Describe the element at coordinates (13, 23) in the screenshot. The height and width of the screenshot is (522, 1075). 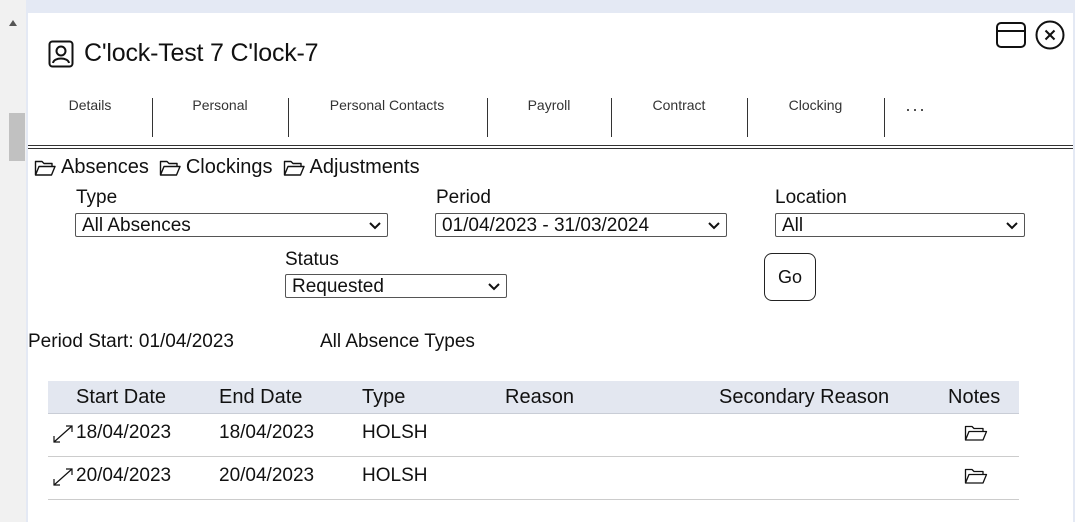
I see `scroll-up-arrow-icon` at that location.